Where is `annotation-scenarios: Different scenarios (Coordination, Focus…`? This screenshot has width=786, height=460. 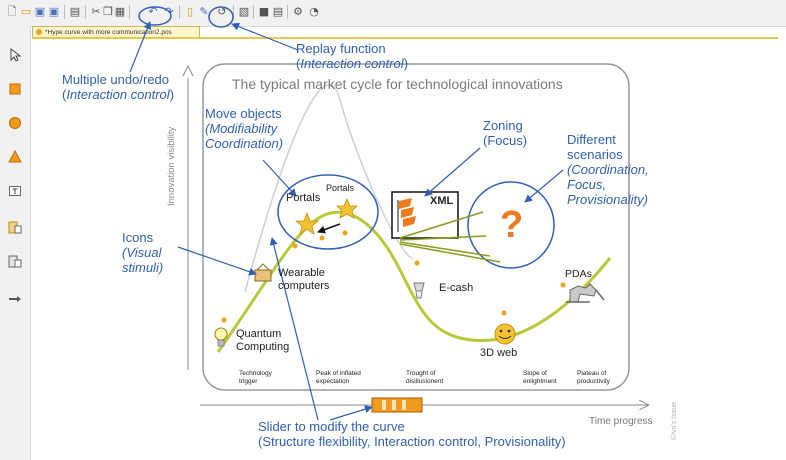 annotation-scenarios: Different scenarios (Coordination, Focus… is located at coordinates (608, 169).